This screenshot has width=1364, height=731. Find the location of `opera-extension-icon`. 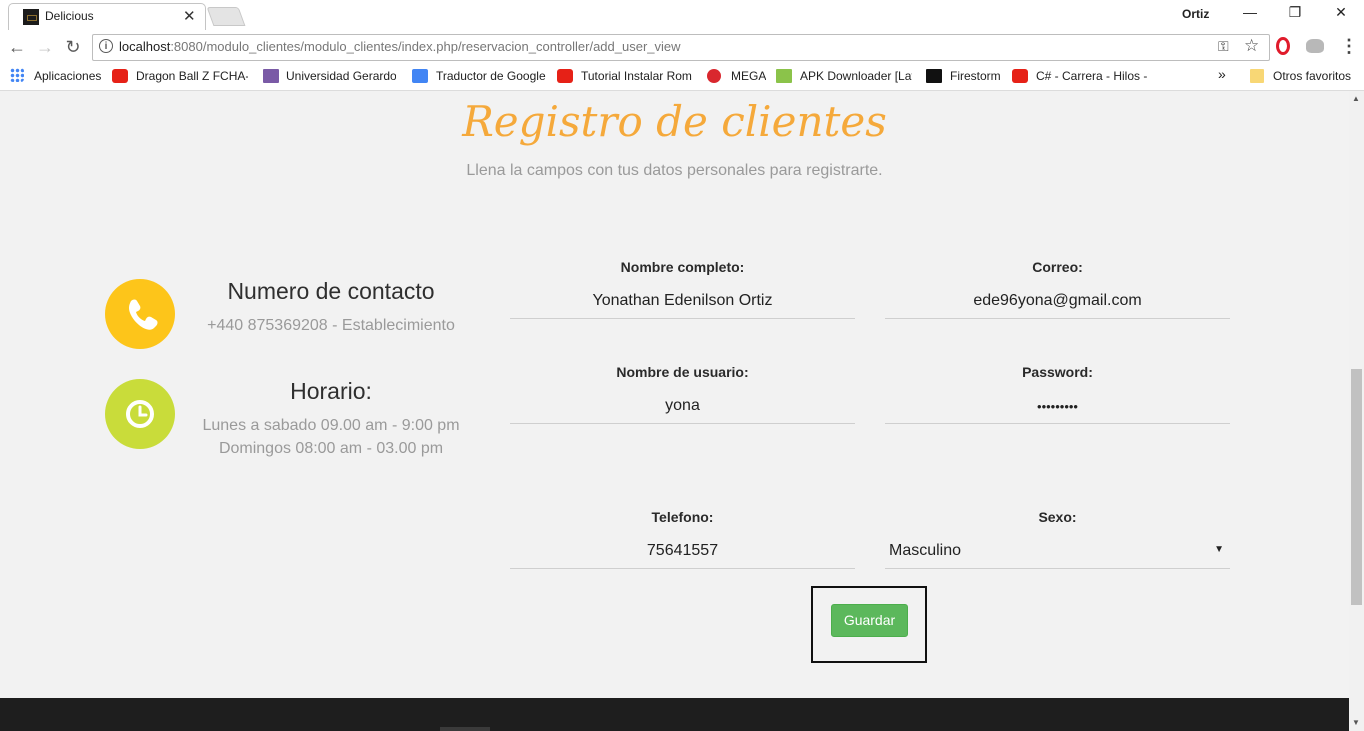

opera-extension-icon is located at coordinates (1283, 46).